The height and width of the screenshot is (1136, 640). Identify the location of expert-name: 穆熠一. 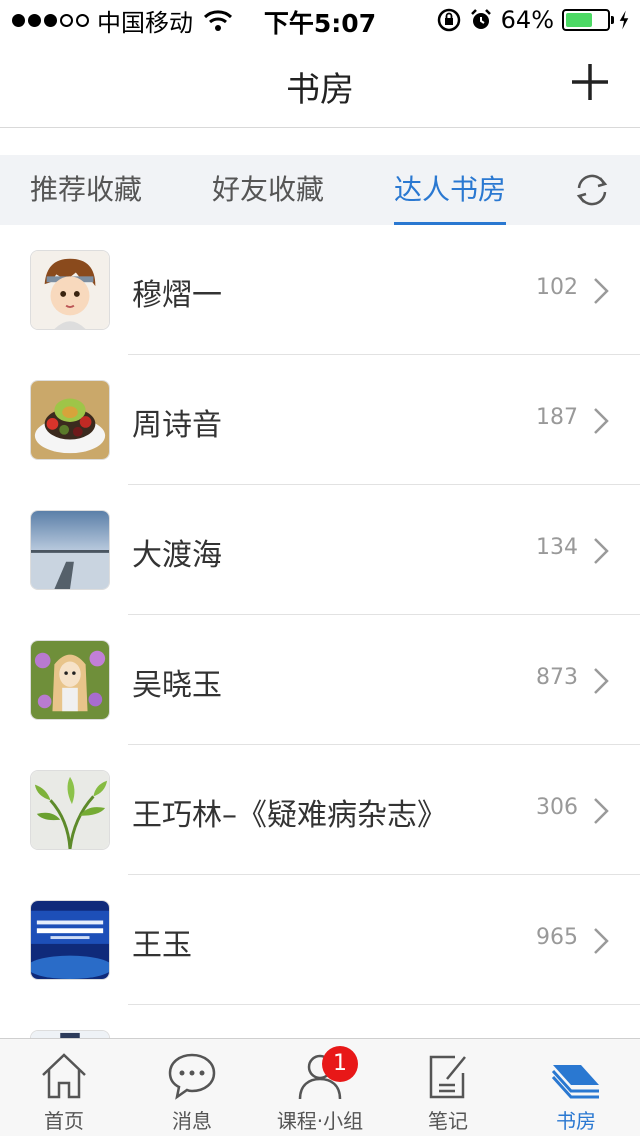
(177, 295).